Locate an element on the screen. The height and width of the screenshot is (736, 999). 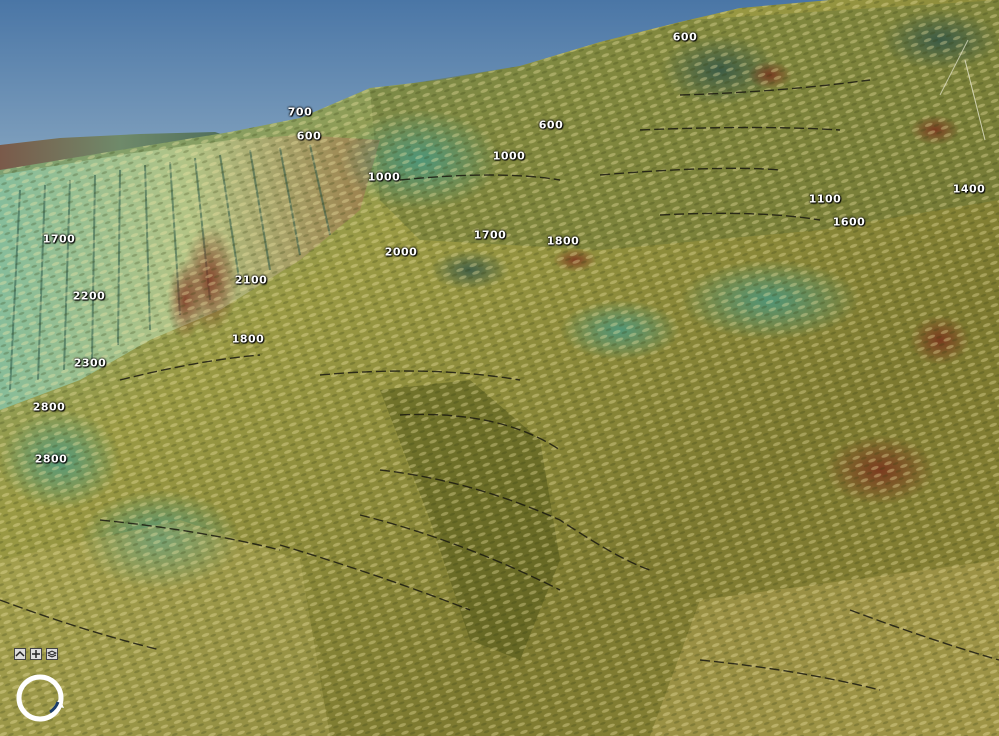
nav-controls is located at coordinates (36, 654).